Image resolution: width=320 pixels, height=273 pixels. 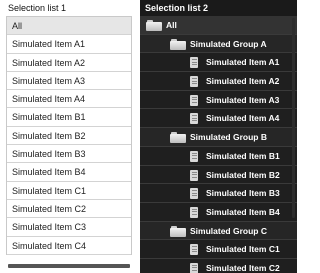 I want to click on list-item: Simulated Item C2, so click(x=69, y=209).